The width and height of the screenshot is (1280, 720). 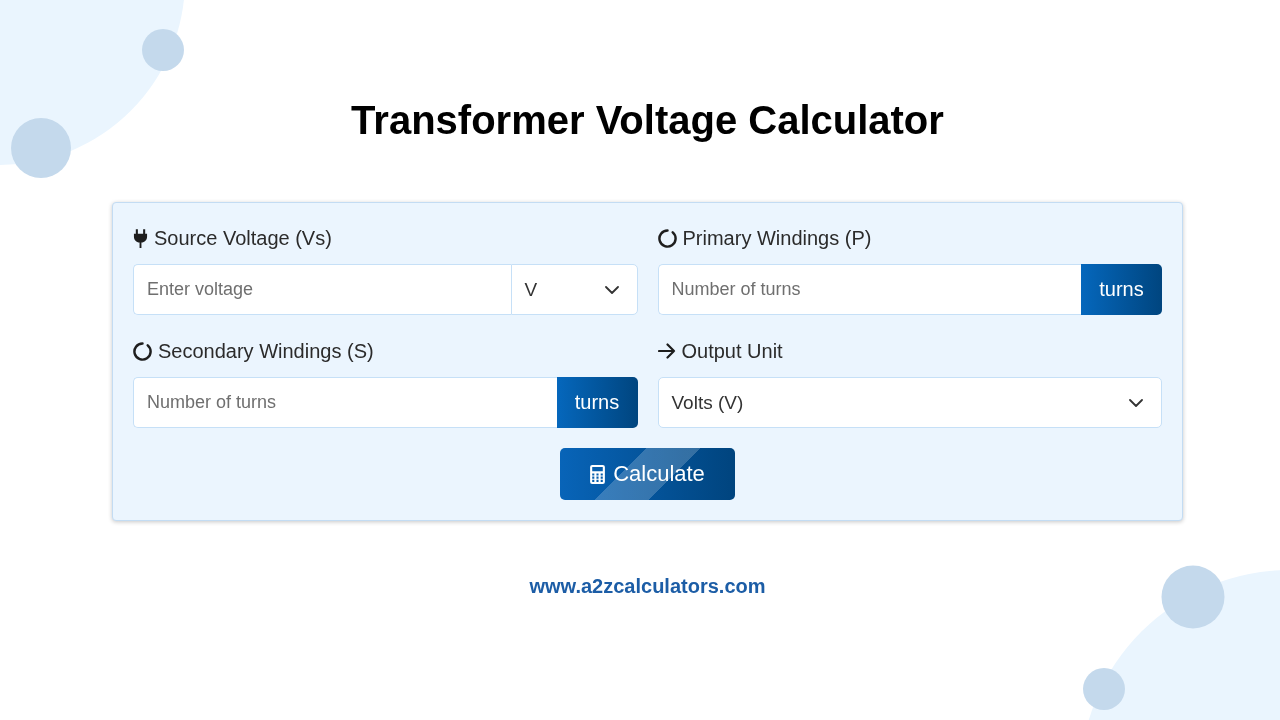 I want to click on arrow-right-icon, so click(x=666, y=351).